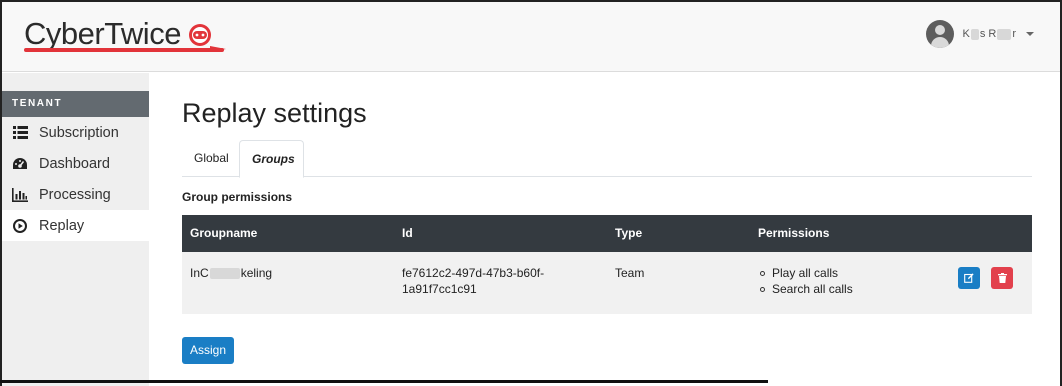  Describe the element at coordinates (629, 233) in the screenshot. I see `column-header-type: Type` at that location.